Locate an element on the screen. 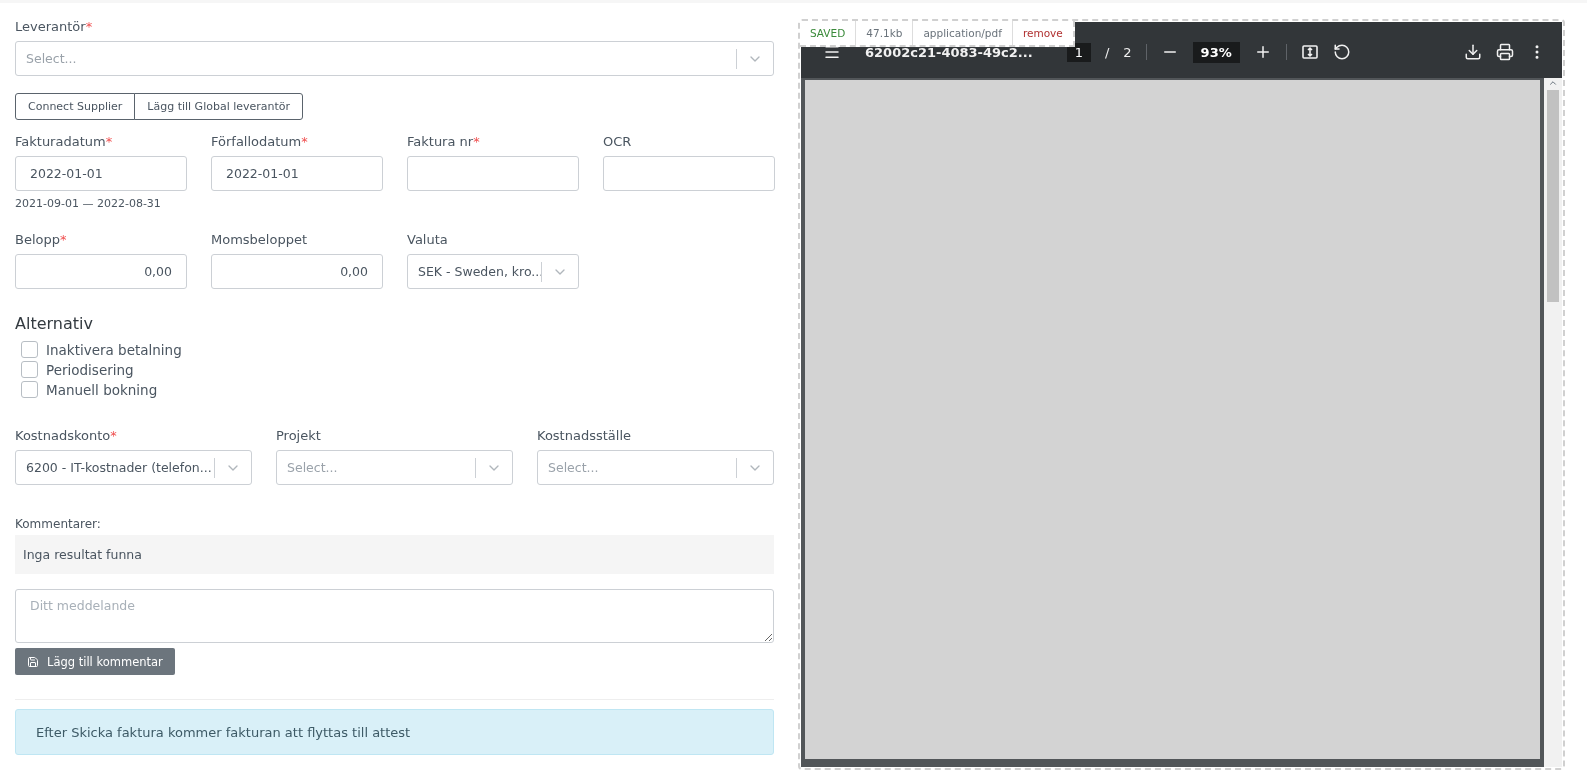 The image size is (1587, 784). page-total: 2 is located at coordinates (1127, 52).